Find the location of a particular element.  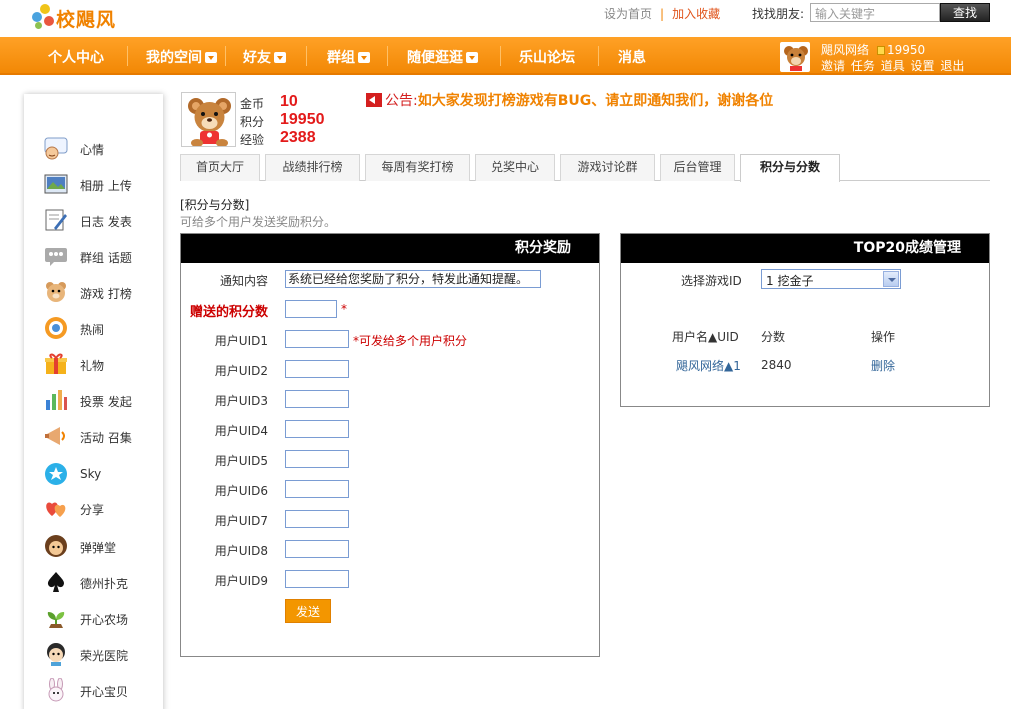

items-link: 道具 is located at coordinates (893, 66).